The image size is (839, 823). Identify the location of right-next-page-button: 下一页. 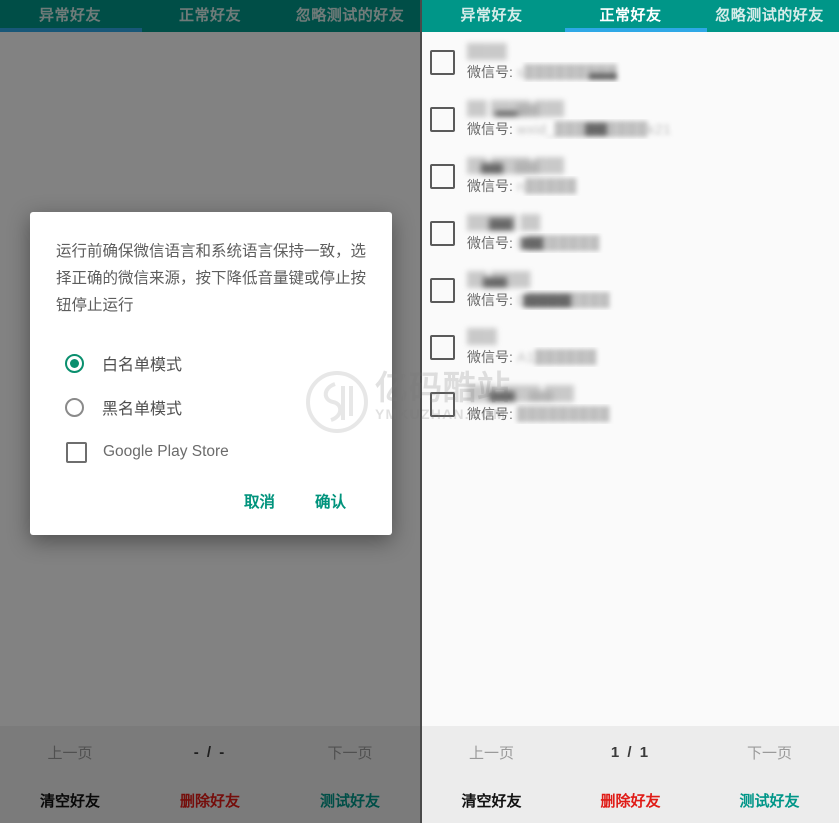
(769, 752).